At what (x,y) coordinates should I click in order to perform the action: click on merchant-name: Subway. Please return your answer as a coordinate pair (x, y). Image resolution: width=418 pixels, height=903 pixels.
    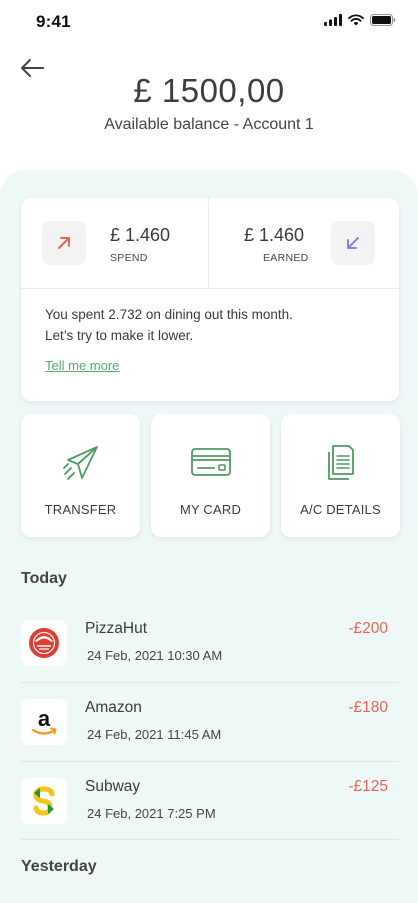
    Looking at the image, I should click on (113, 786).